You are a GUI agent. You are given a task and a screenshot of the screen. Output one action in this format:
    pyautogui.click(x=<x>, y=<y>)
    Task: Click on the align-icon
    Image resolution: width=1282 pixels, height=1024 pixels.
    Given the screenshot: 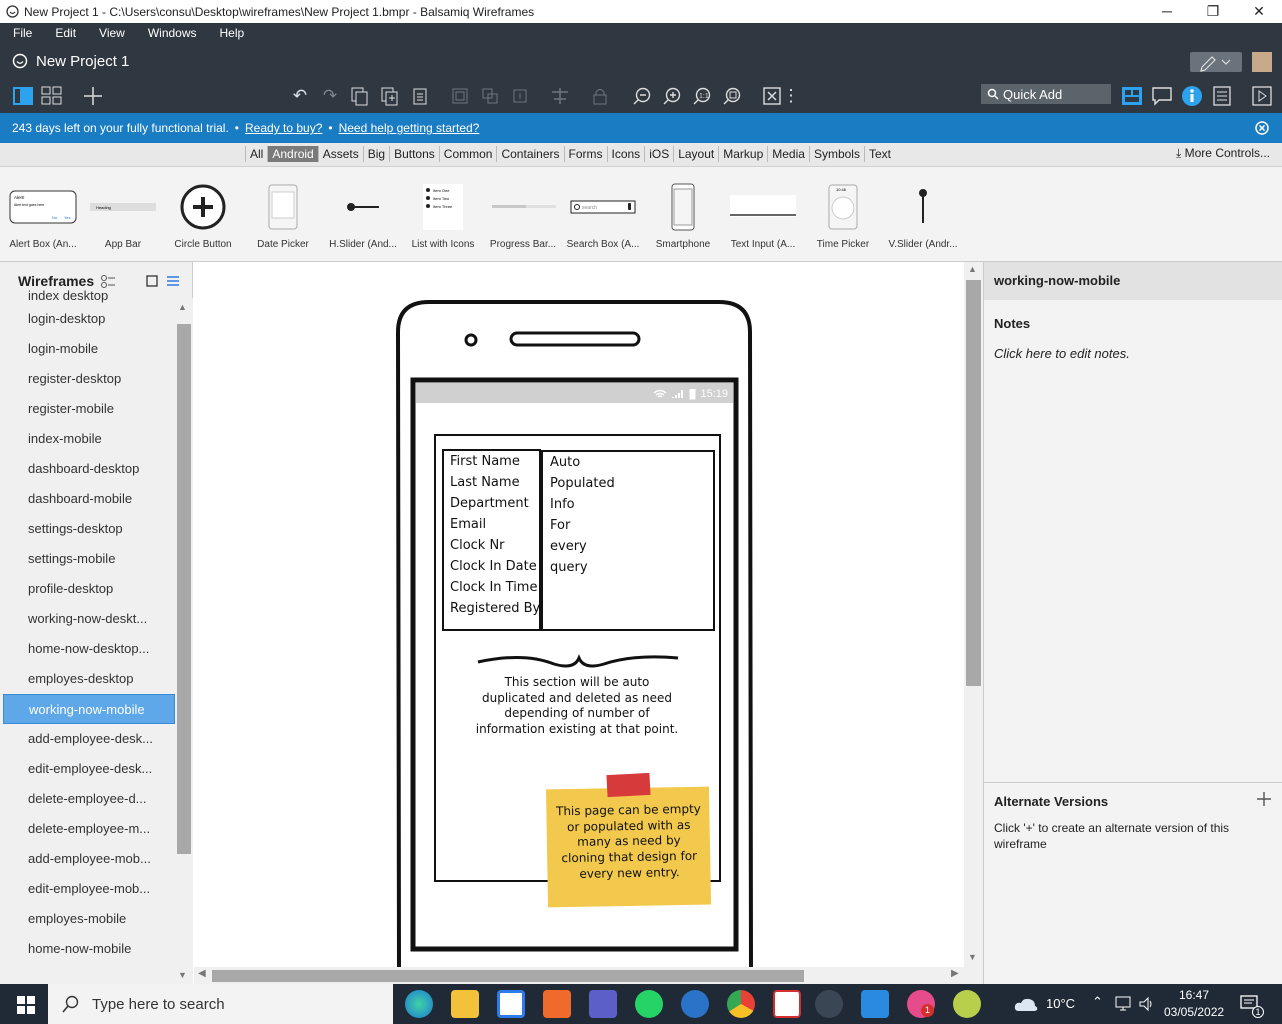 What is the action you would take?
    pyautogui.click(x=560, y=96)
    